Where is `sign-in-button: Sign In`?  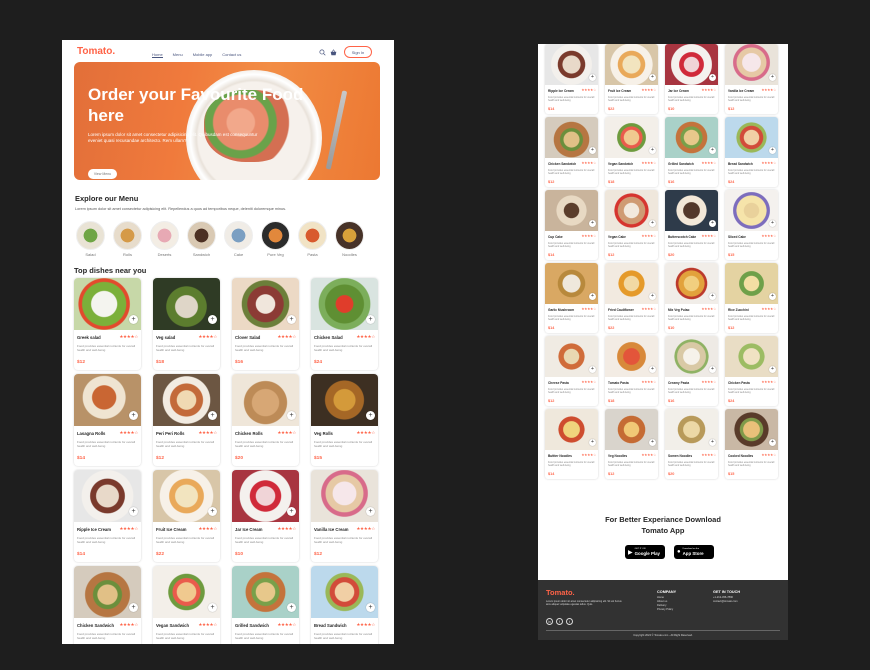 sign-in-button: Sign In is located at coordinates (358, 52).